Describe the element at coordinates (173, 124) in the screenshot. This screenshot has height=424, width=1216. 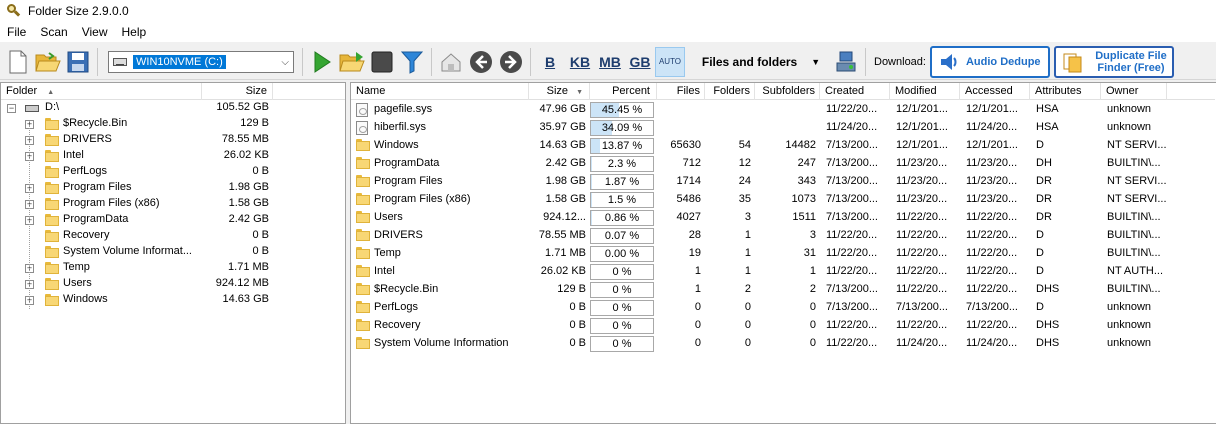
I see `tree-item: + $Recycle.Bin 129 B` at that location.